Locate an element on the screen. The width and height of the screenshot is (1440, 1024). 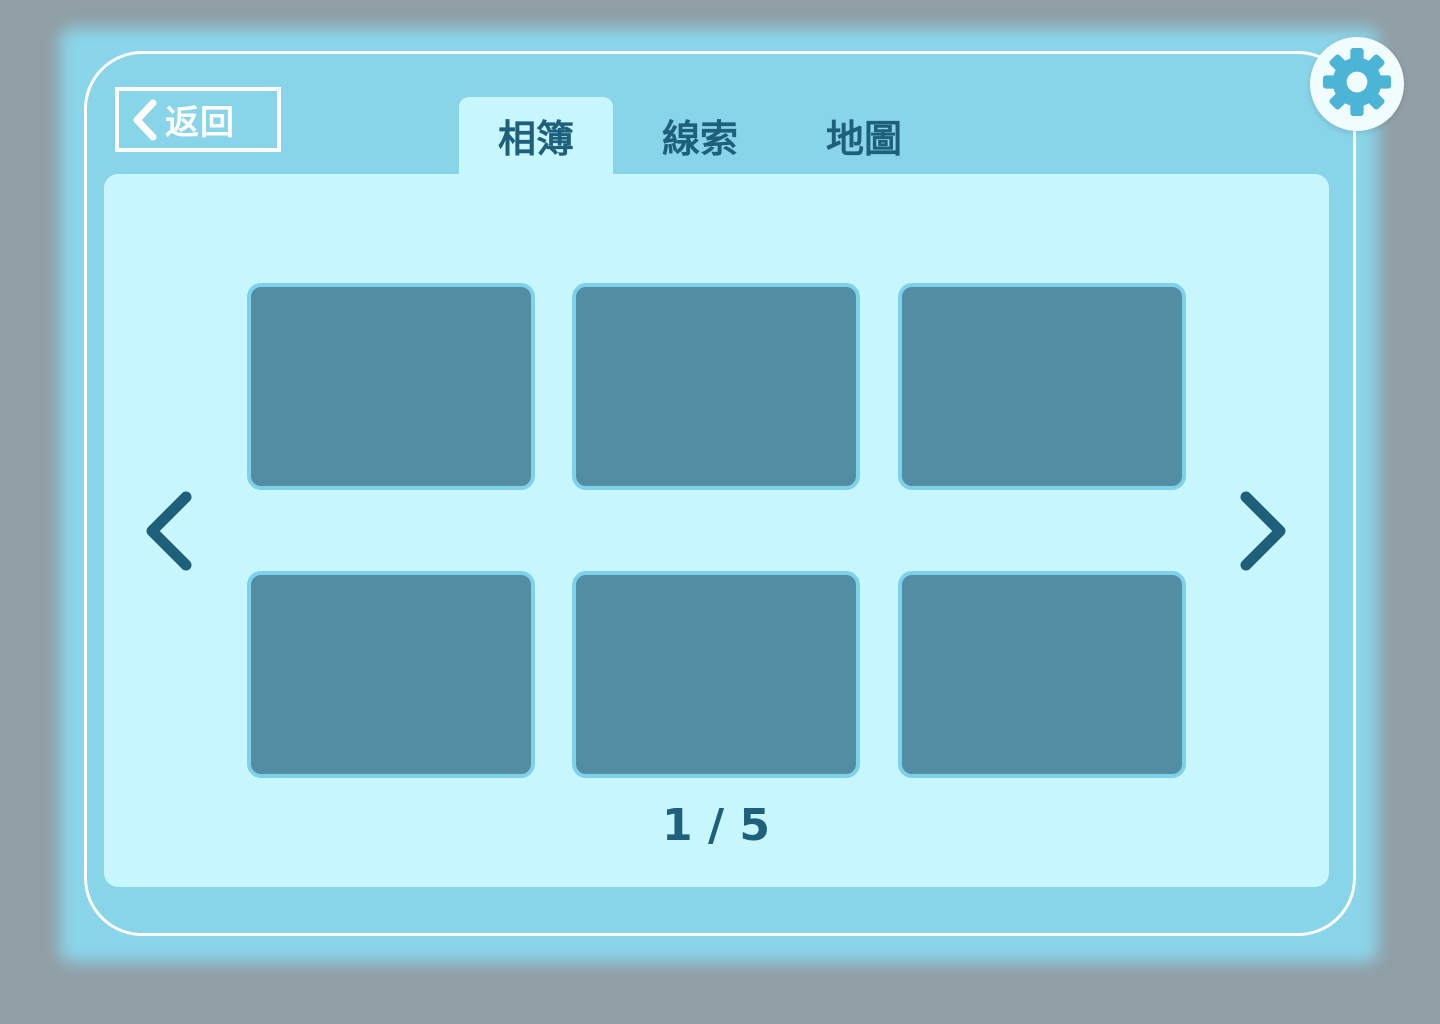
prev-page-button is located at coordinates (170, 533).